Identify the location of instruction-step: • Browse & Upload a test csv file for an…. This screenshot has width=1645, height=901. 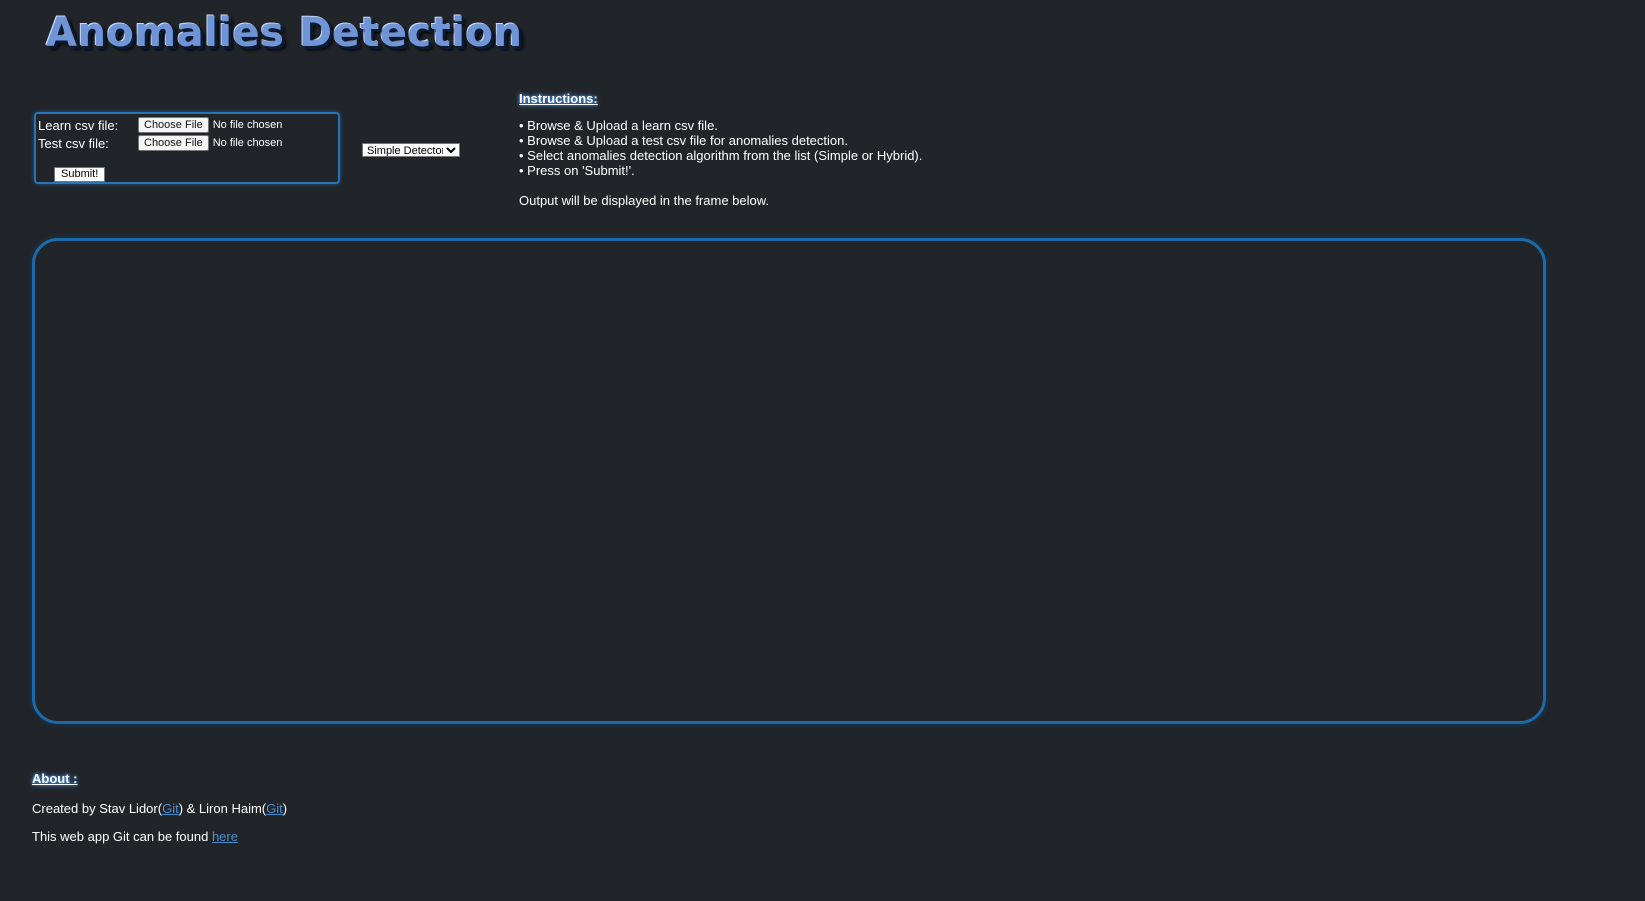
(683, 140).